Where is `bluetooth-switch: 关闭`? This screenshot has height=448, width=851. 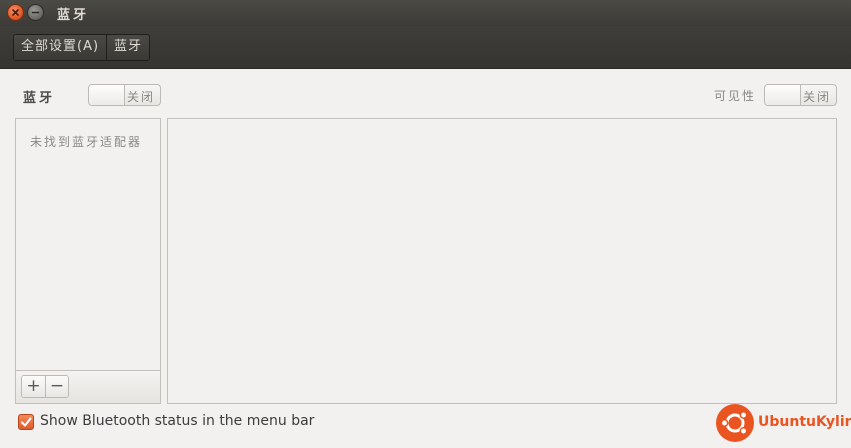 bluetooth-switch: 关闭 is located at coordinates (124, 95).